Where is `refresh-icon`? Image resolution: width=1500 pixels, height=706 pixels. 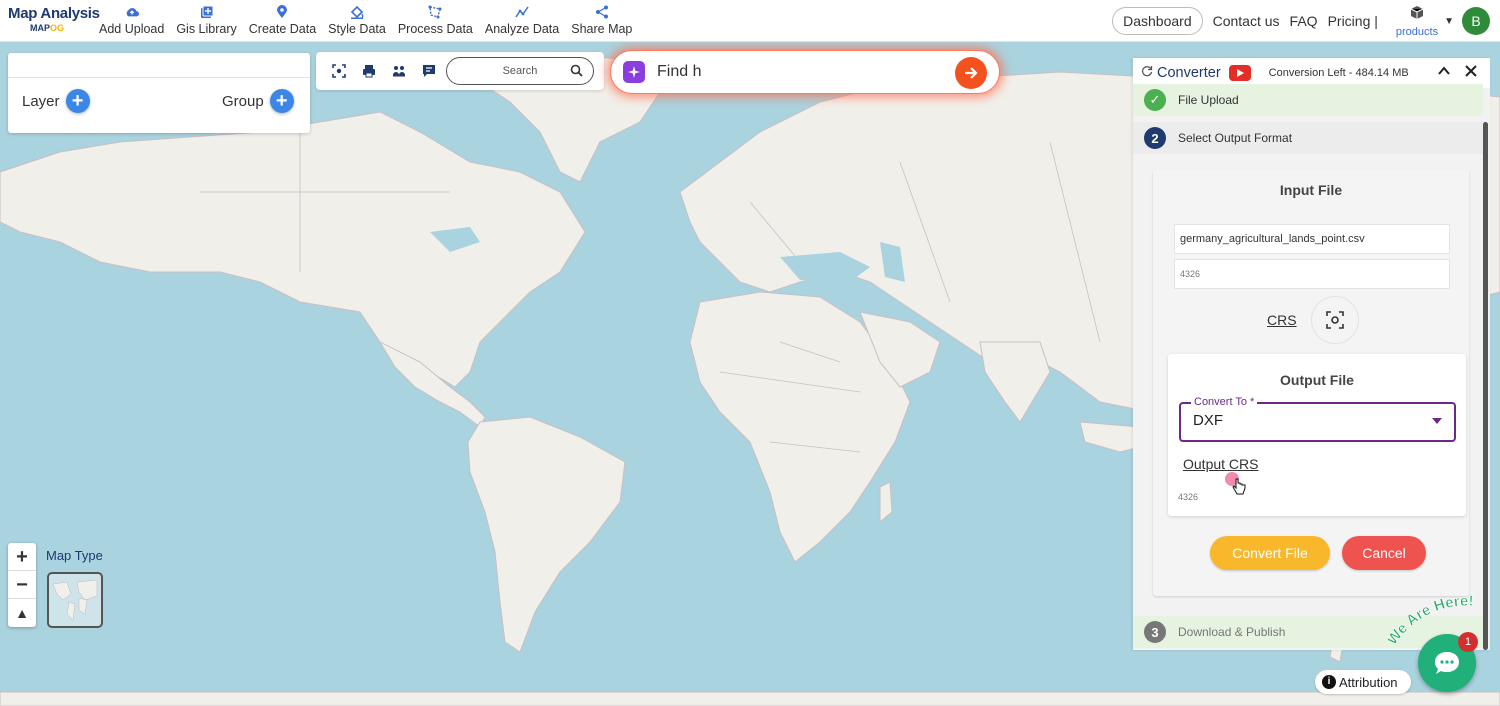 refresh-icon is located at coordinates (1147, 73).